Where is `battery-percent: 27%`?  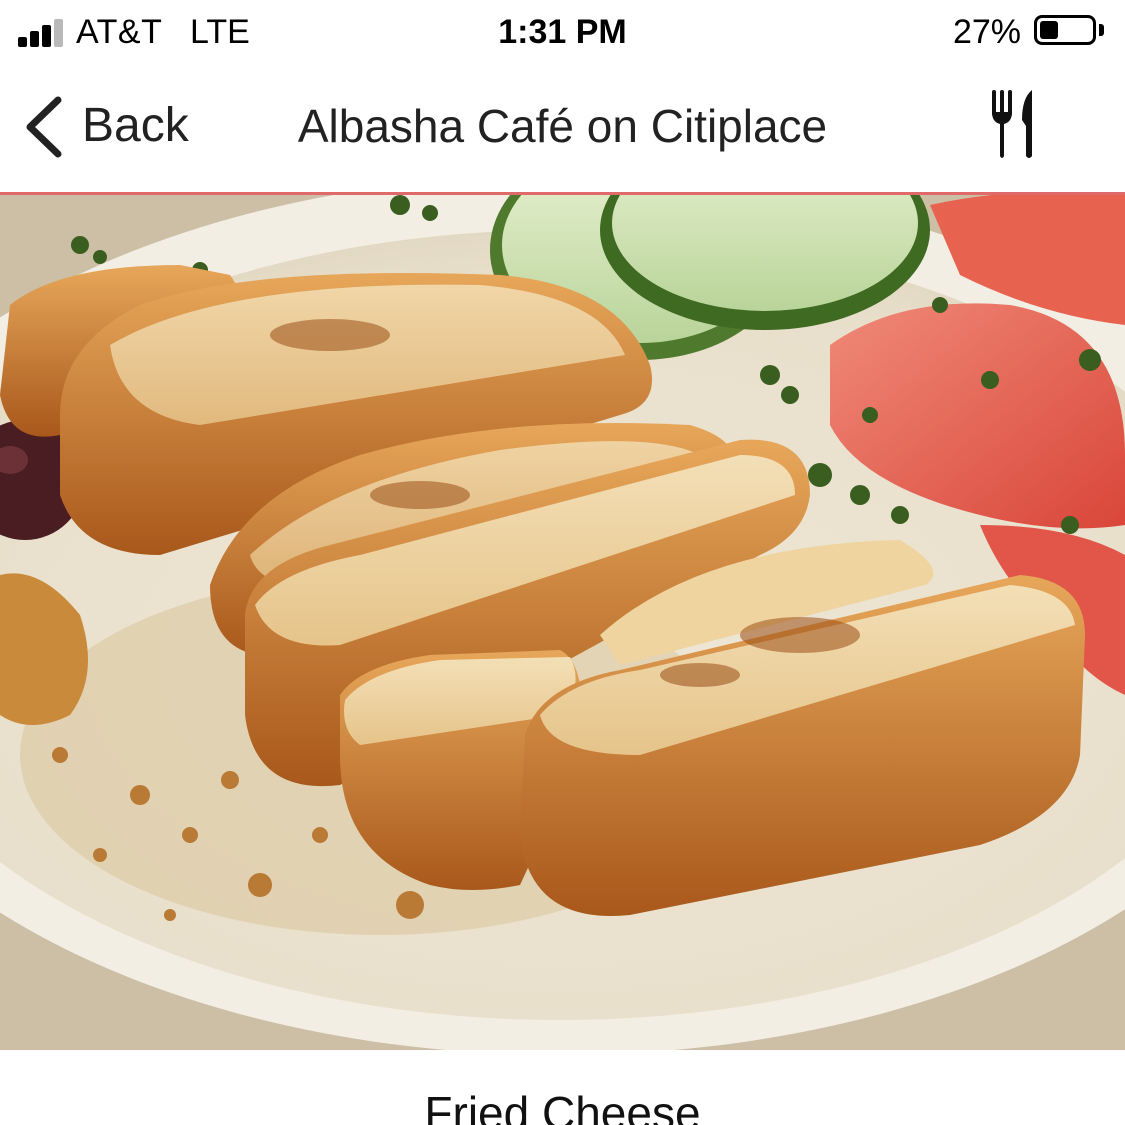
battery-percent: 27% is located at coordinates (986, 32).